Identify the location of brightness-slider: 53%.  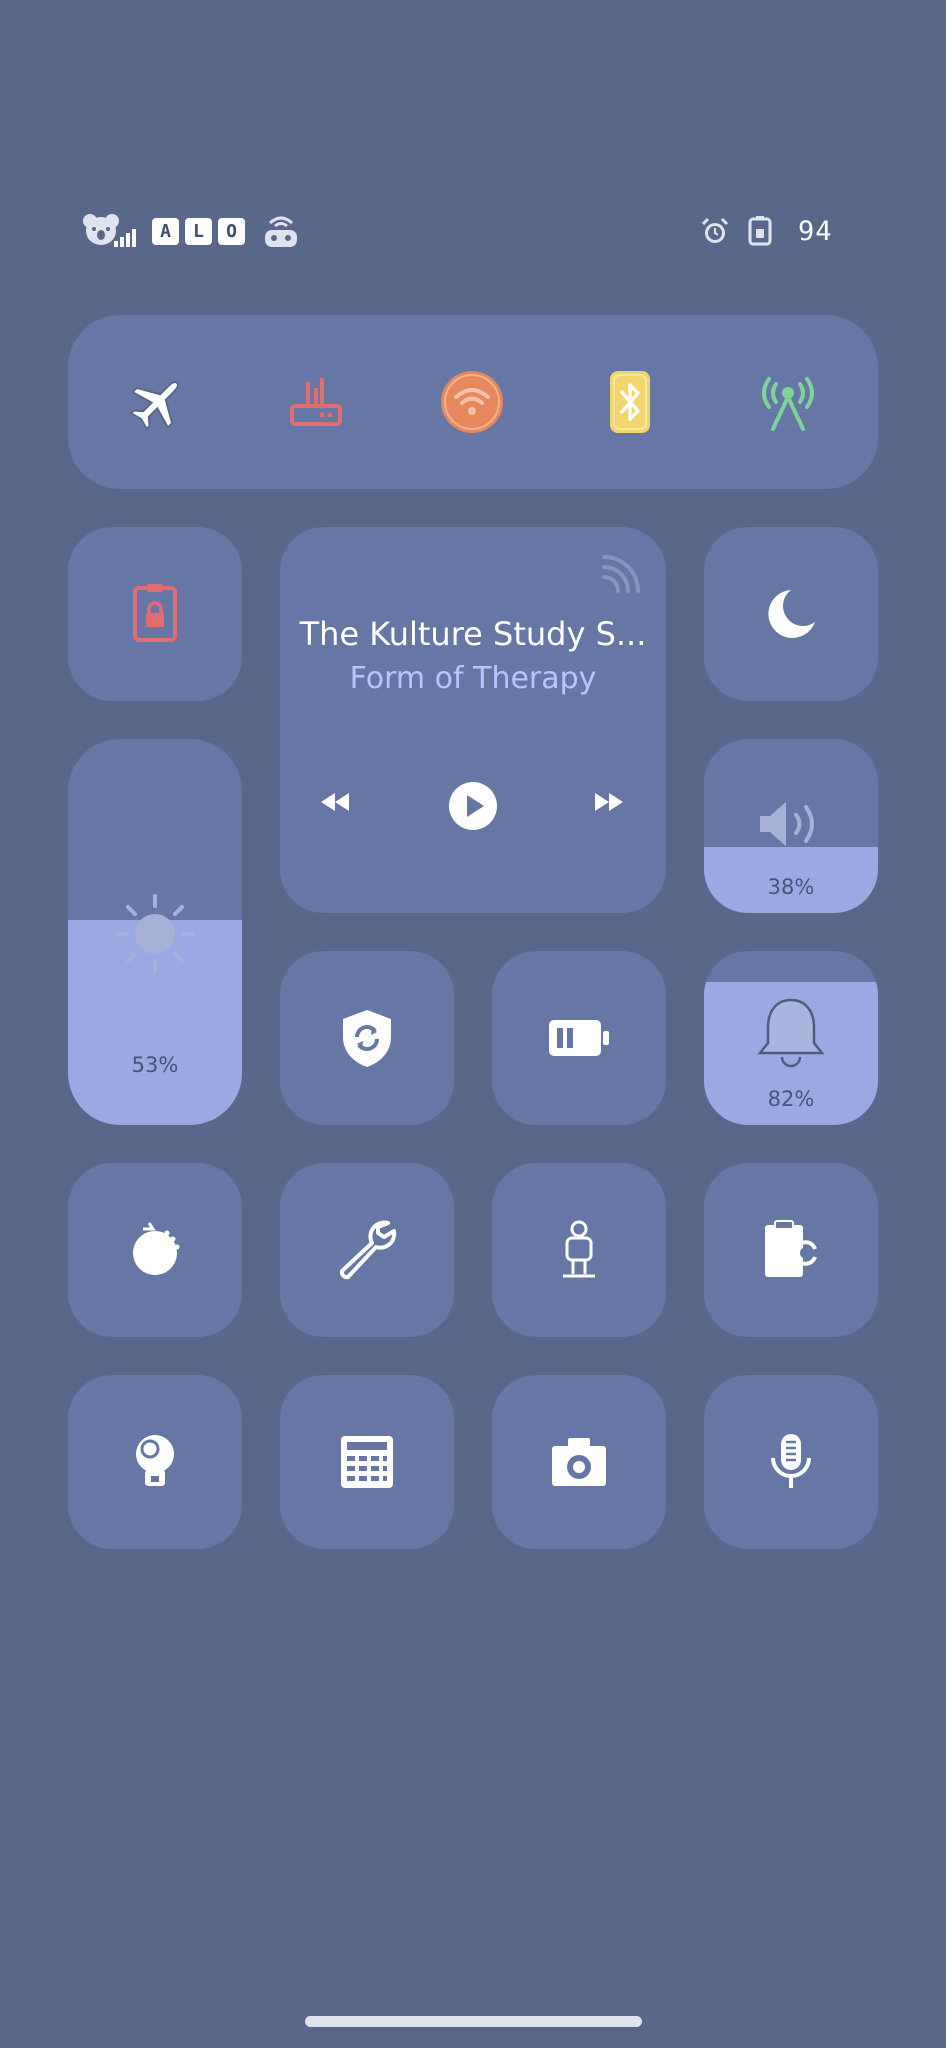
(155, 932).